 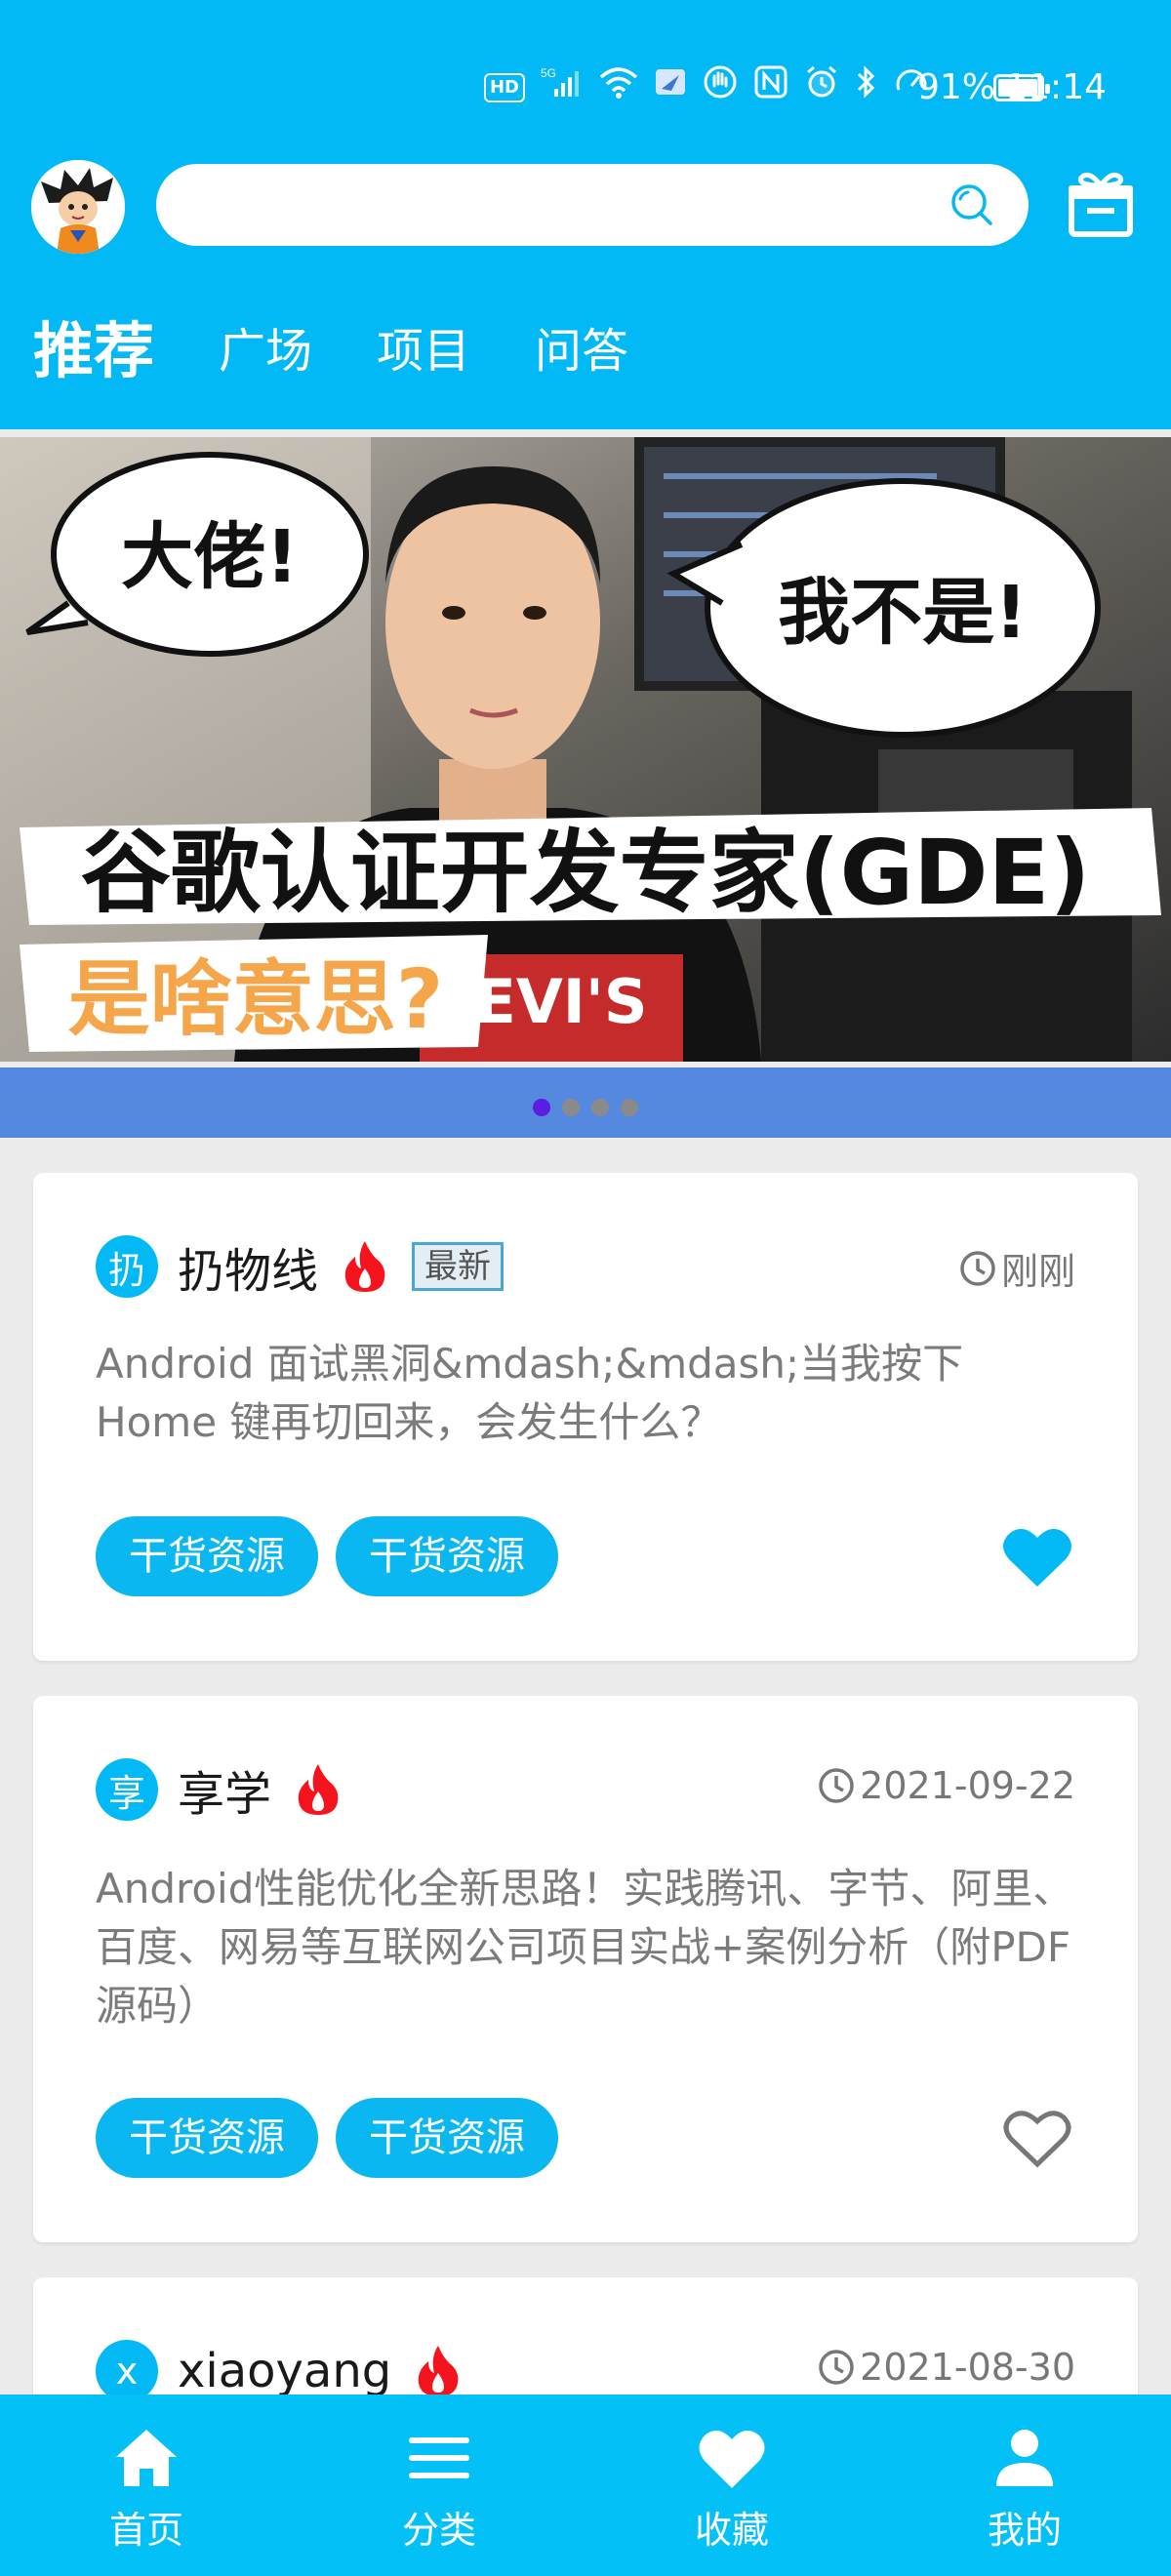 I want to click on heart-filled-icon, so click(x=1037, y=1556).